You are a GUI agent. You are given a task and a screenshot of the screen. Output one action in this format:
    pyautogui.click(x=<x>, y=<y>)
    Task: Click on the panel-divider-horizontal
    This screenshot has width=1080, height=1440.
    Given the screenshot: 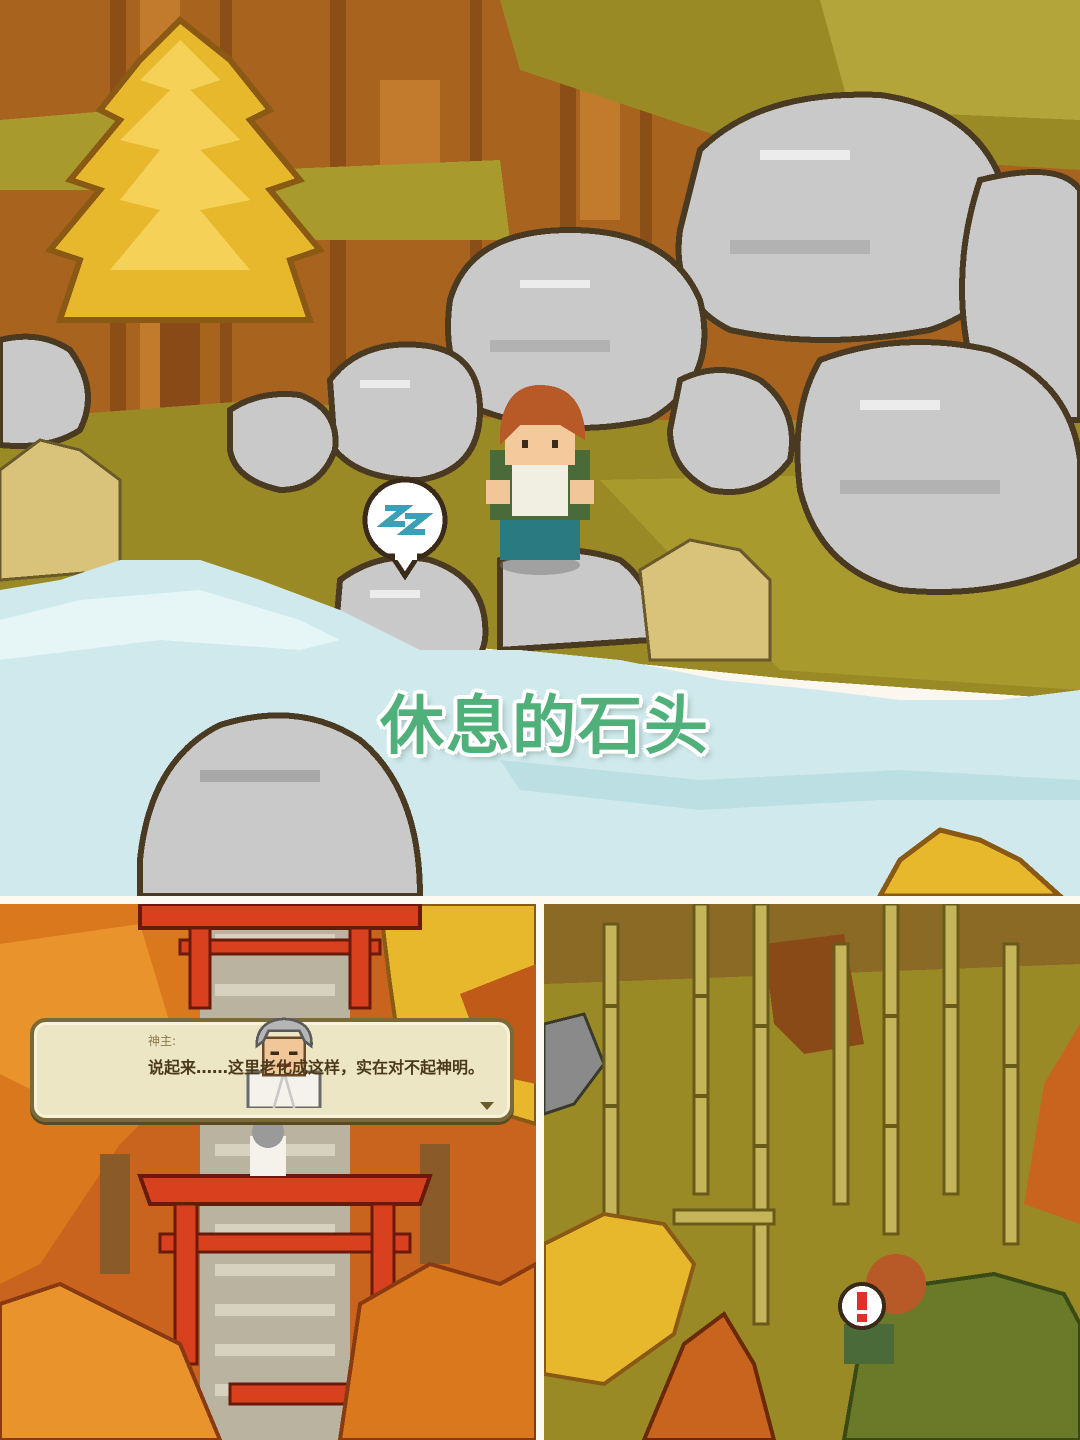 What is the action you would take?
    pyautogui.click(x=540, y=900)
    